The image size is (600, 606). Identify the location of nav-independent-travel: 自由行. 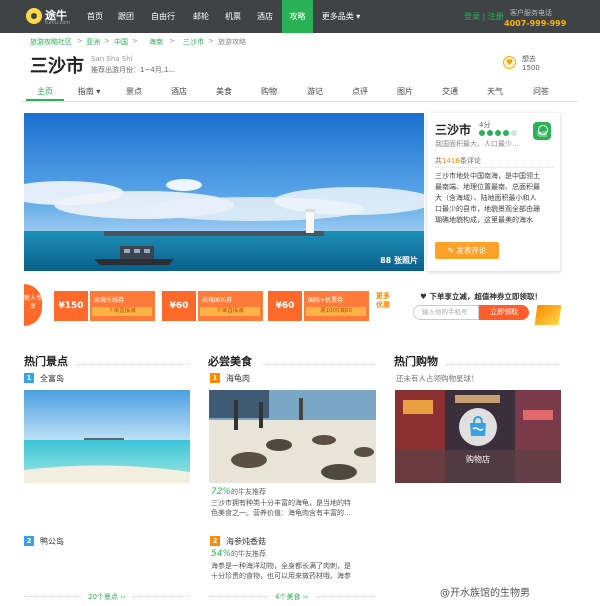
(163, 16).